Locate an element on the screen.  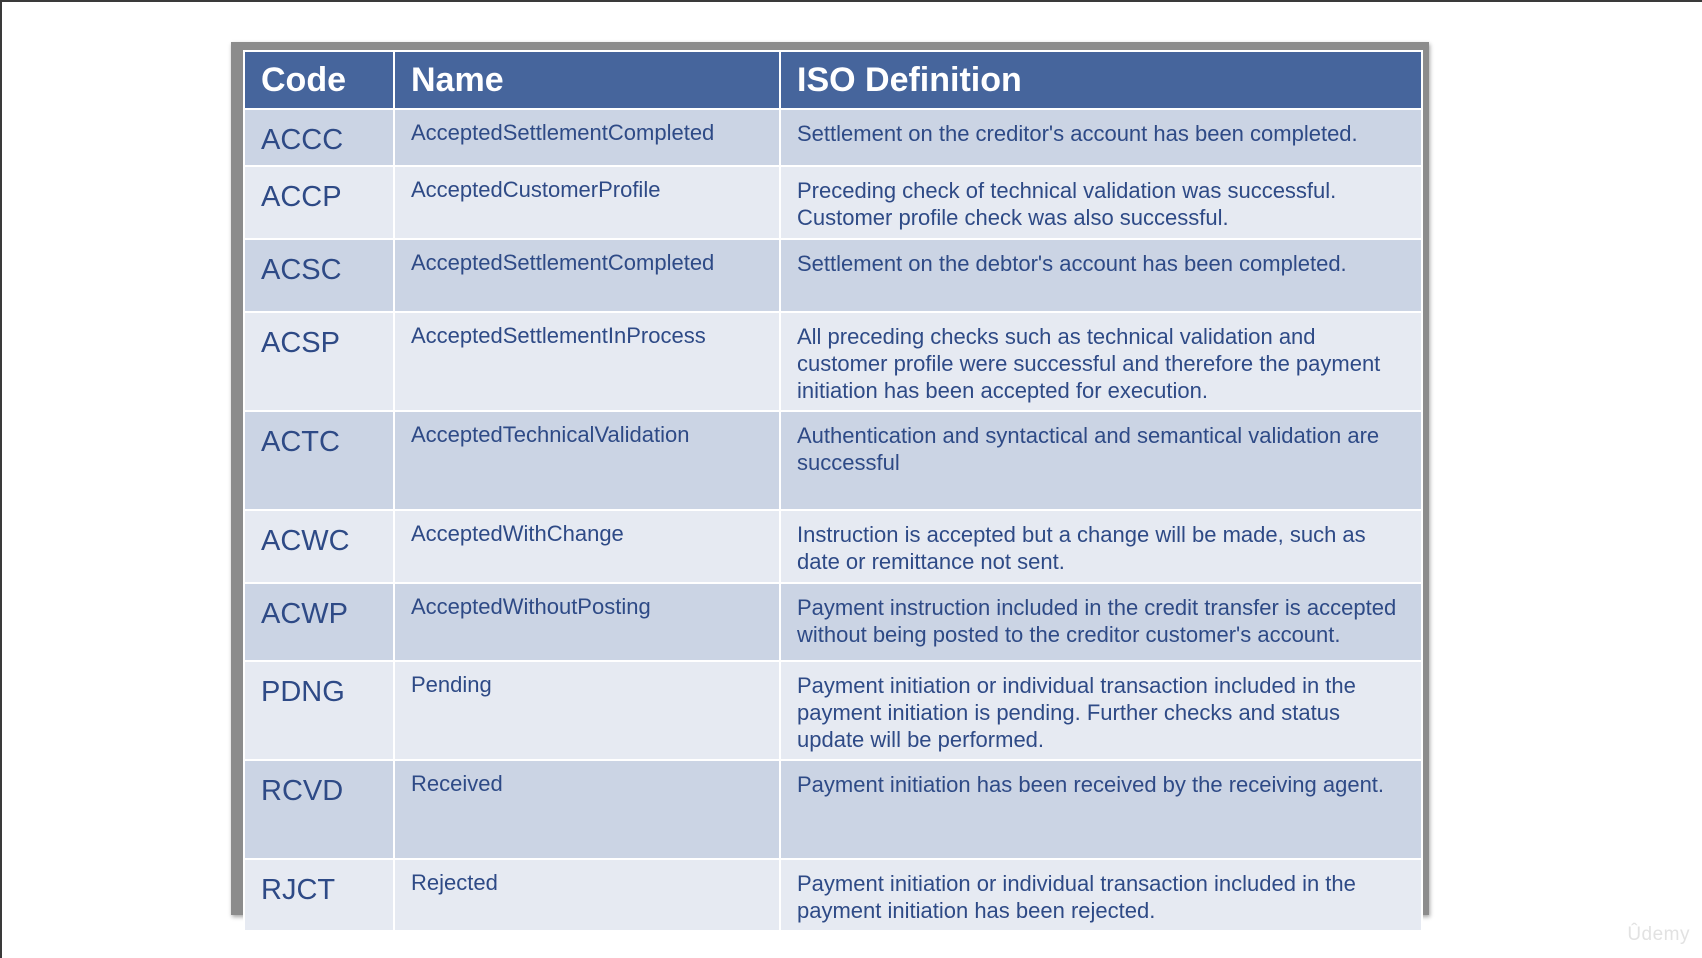
code-cell: RJCT is located at coordinates (319, 895).